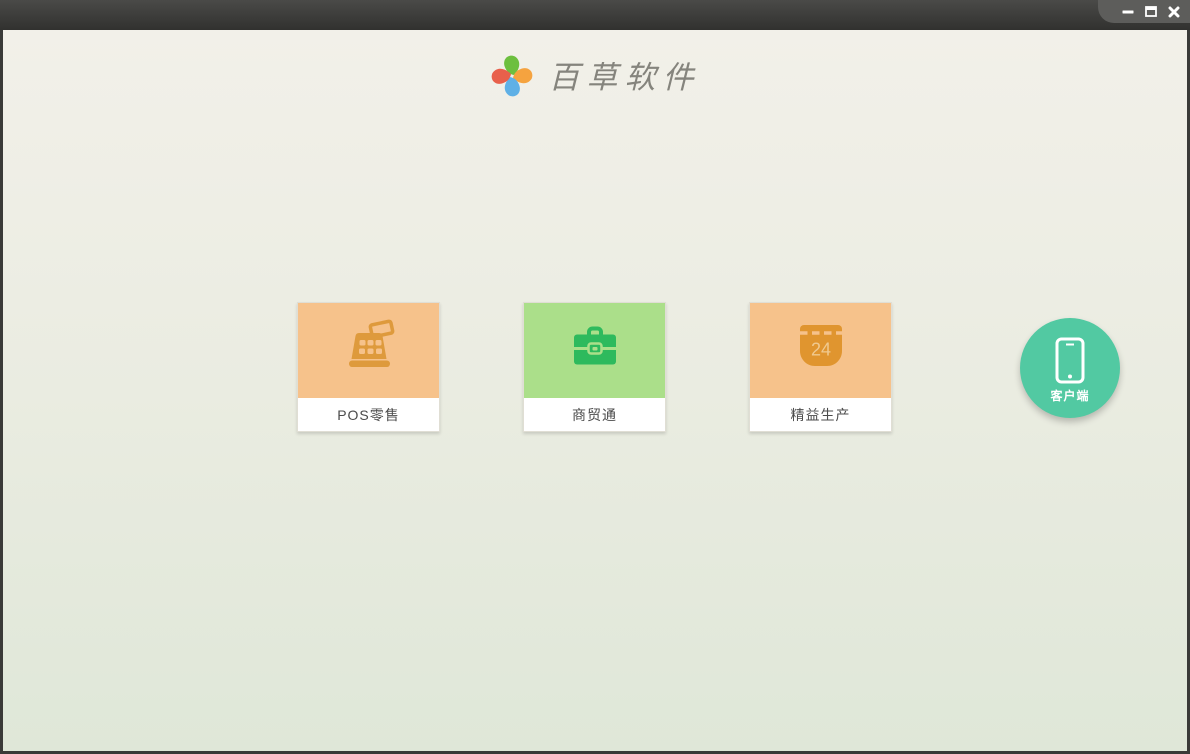  I want to click on smartphone-icon, so click(1070, 358).